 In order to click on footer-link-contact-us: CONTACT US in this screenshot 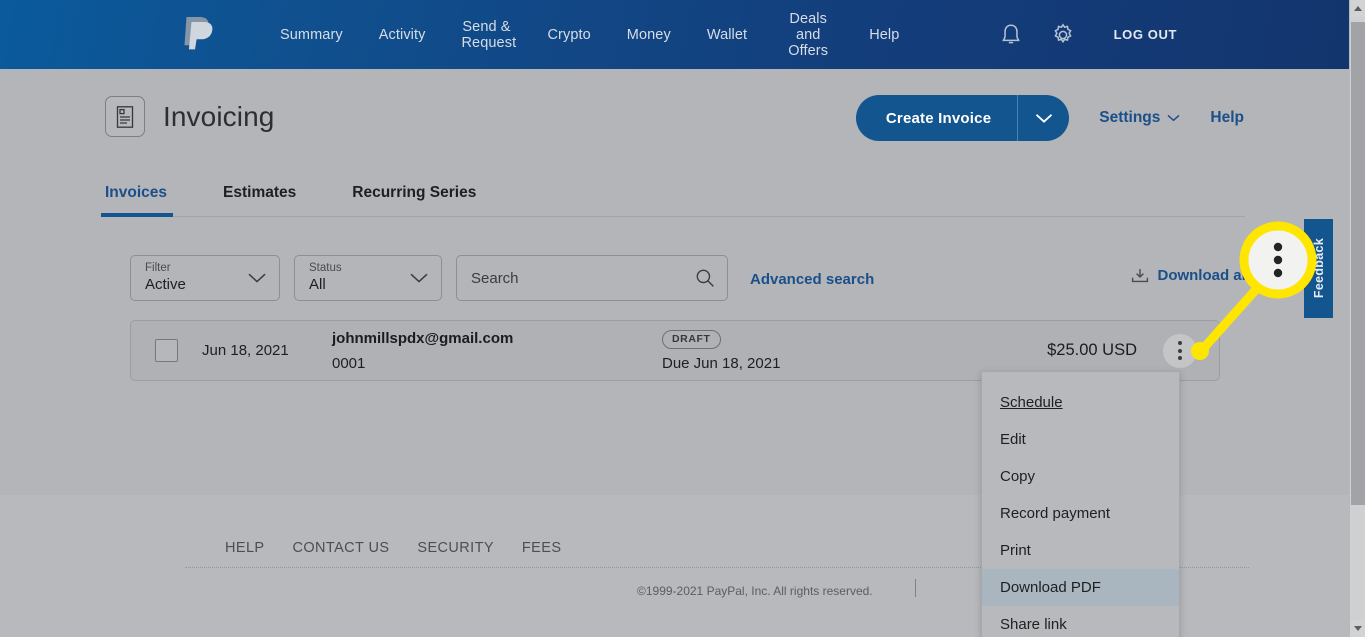, I will do `click(340, 548)`.